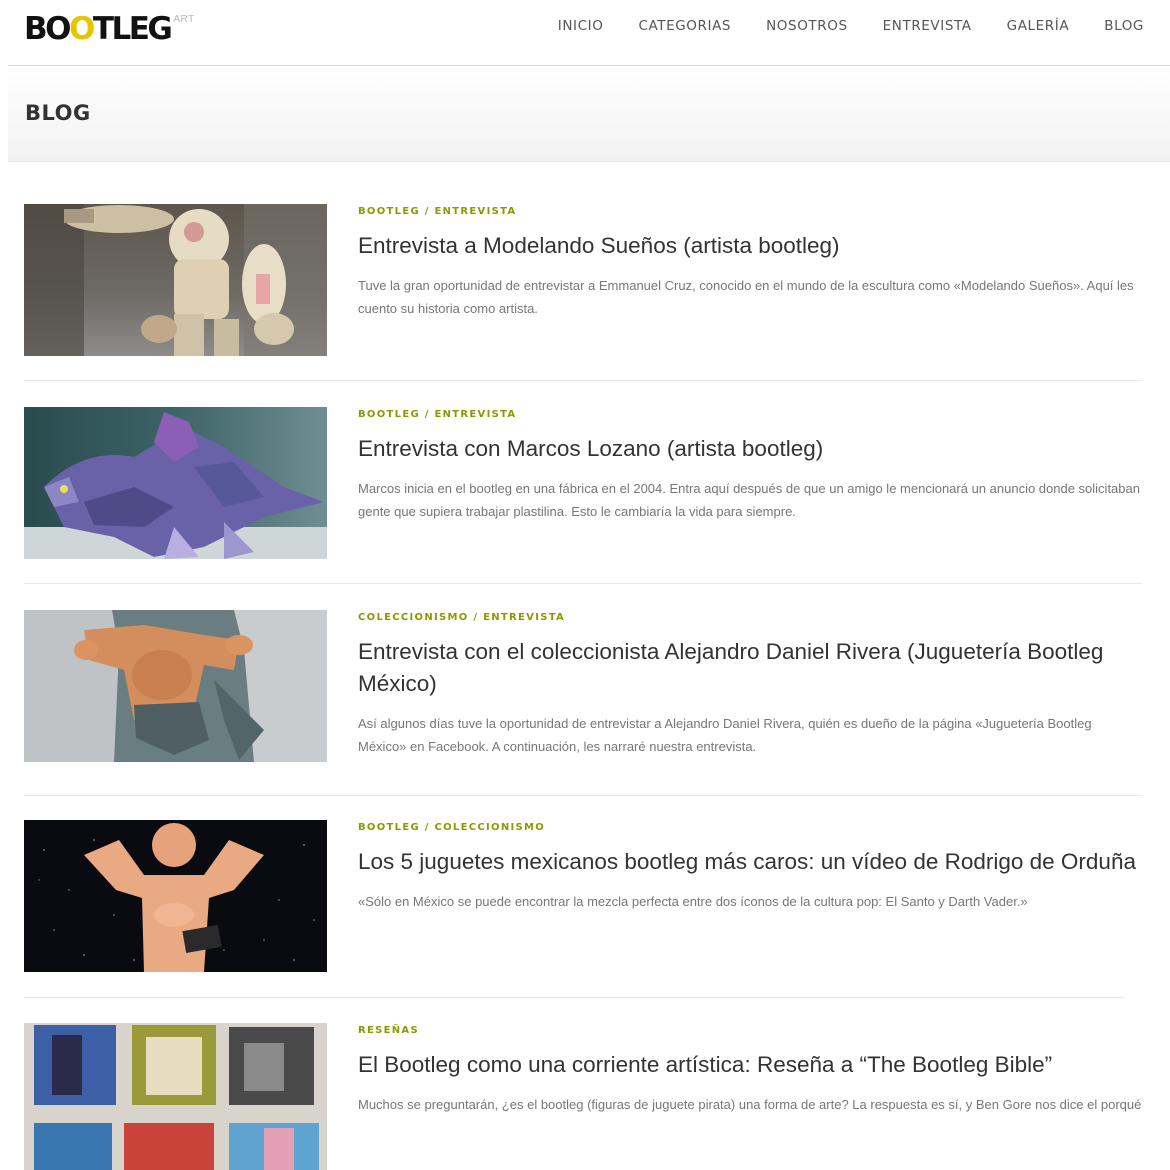 This screenshot has width=1170, height=1170. Describe the element at coordinates (98, 29) in the screenshot. I see `logo-wordmark: BOOTLEG` at that location.